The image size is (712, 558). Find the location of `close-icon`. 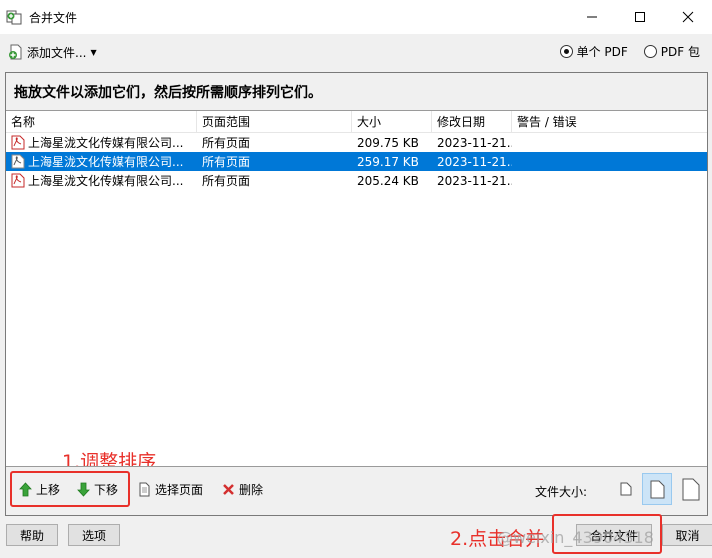

close-icon is located at coordinates (688, 17).